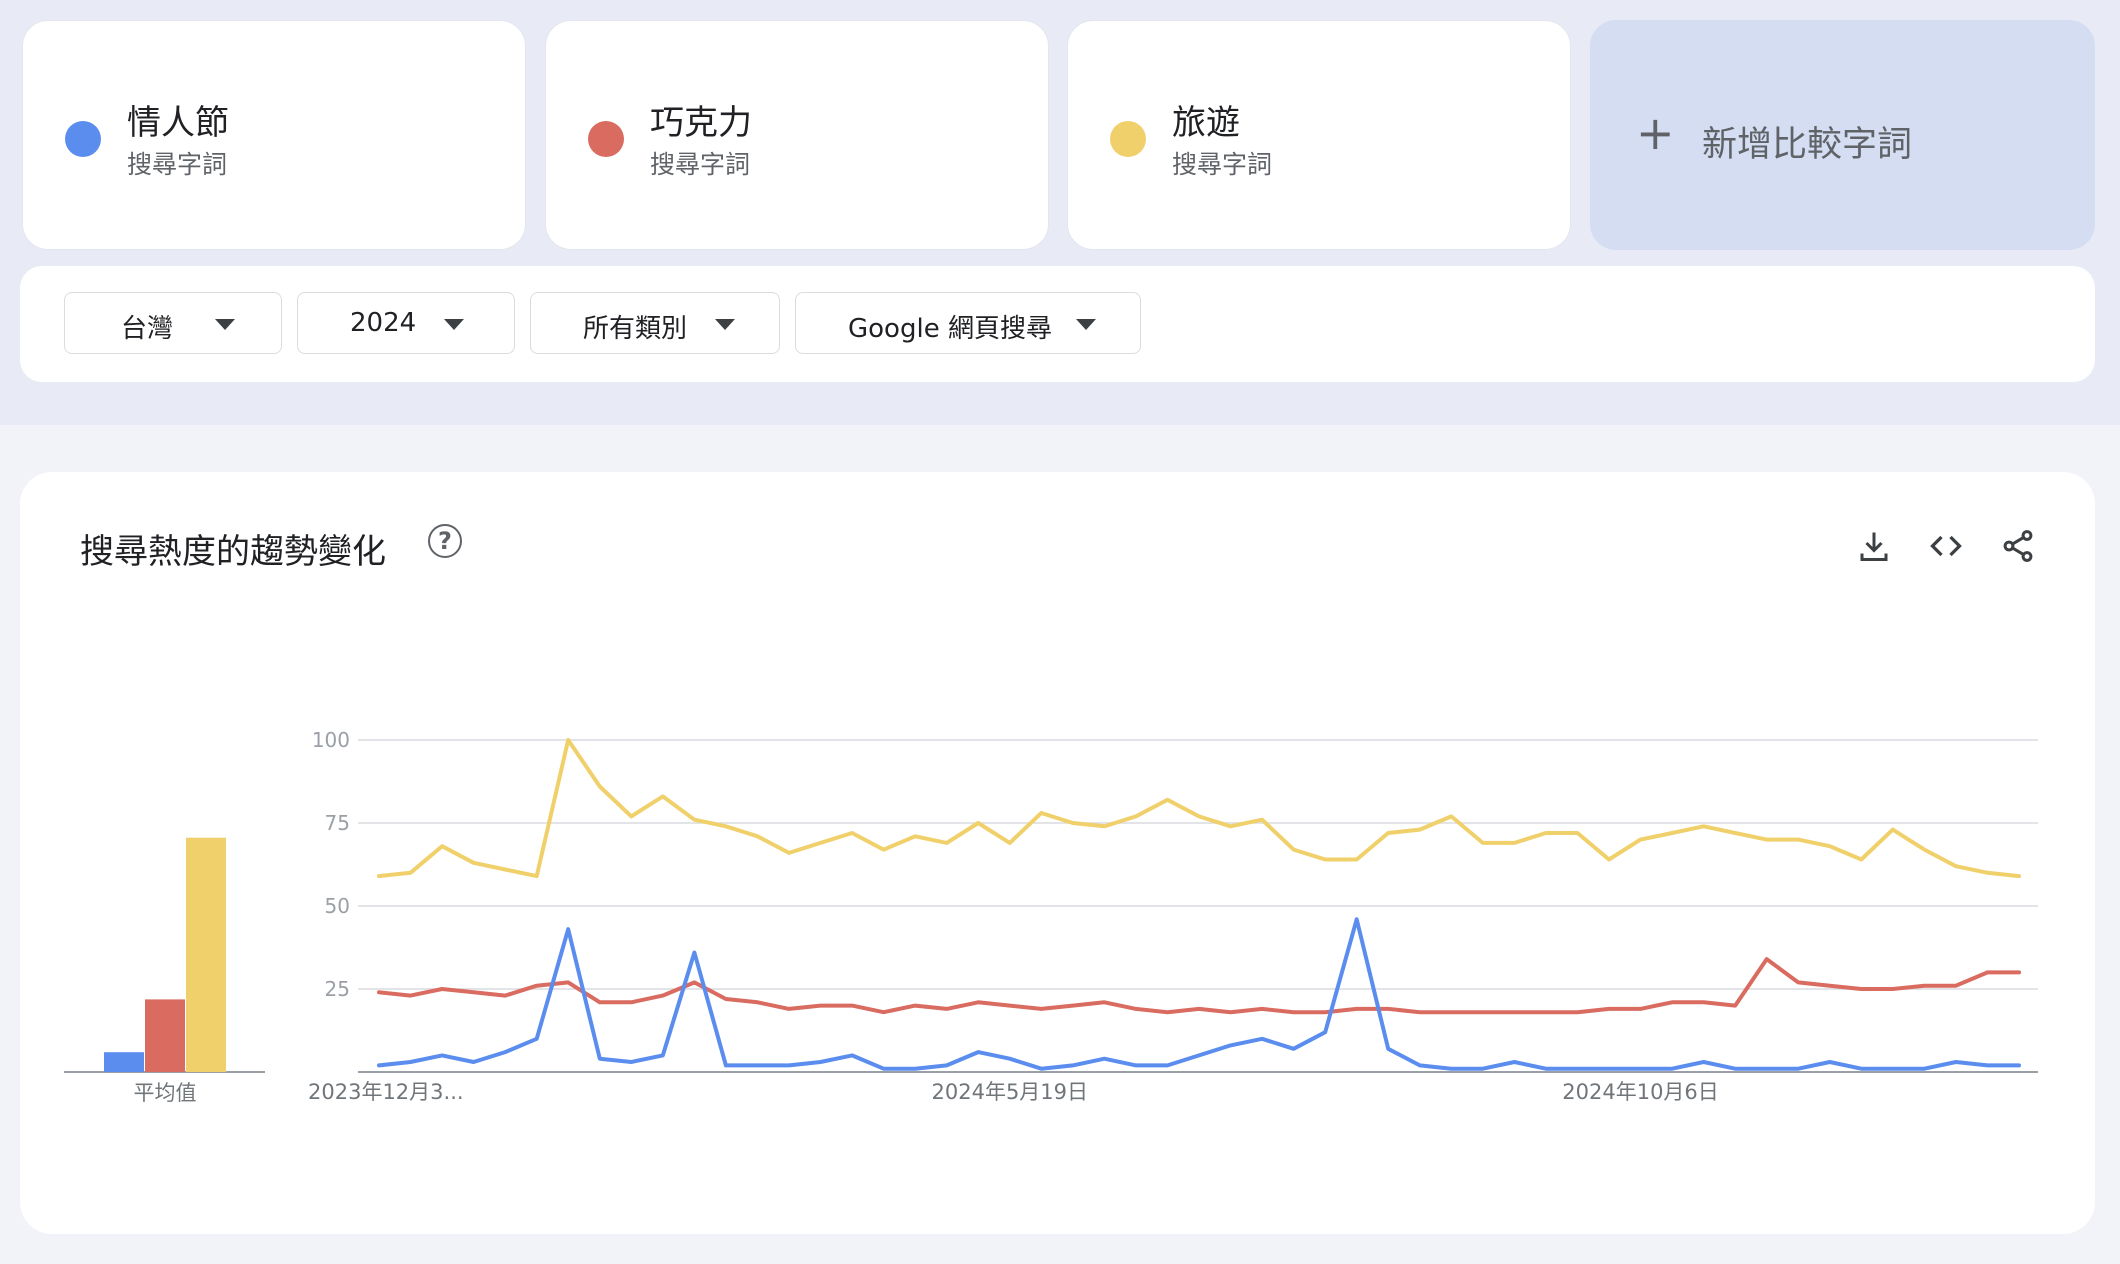 This screenshot has width=2120, height=1264. I want to click on term-card-3: 旅遊 搜尋字詞, so click(1319, 135).